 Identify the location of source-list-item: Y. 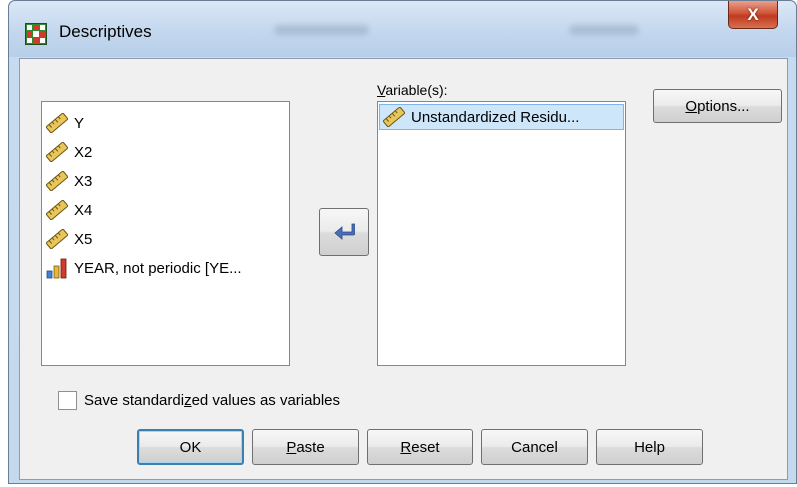
(65, 123).